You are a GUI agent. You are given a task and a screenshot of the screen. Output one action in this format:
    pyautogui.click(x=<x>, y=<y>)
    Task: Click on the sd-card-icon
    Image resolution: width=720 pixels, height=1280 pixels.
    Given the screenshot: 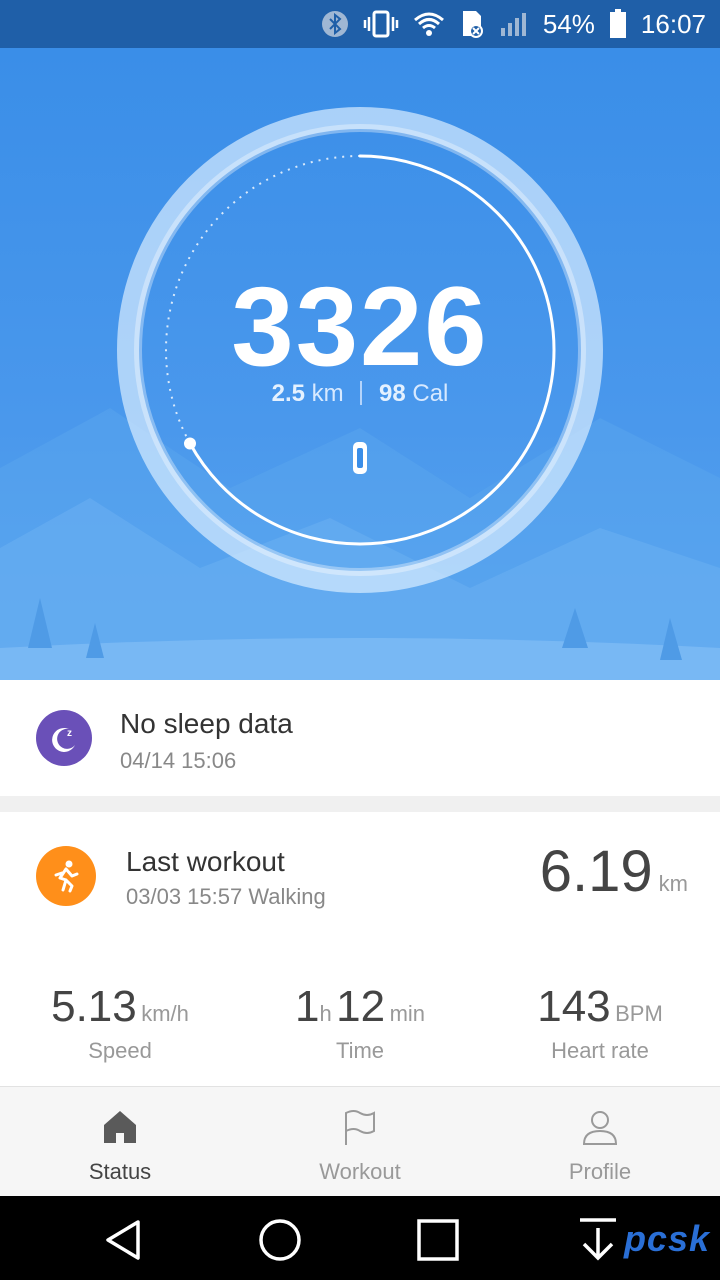 What is the action you would take?
    pyautogui.click(x=472, y=24)
    